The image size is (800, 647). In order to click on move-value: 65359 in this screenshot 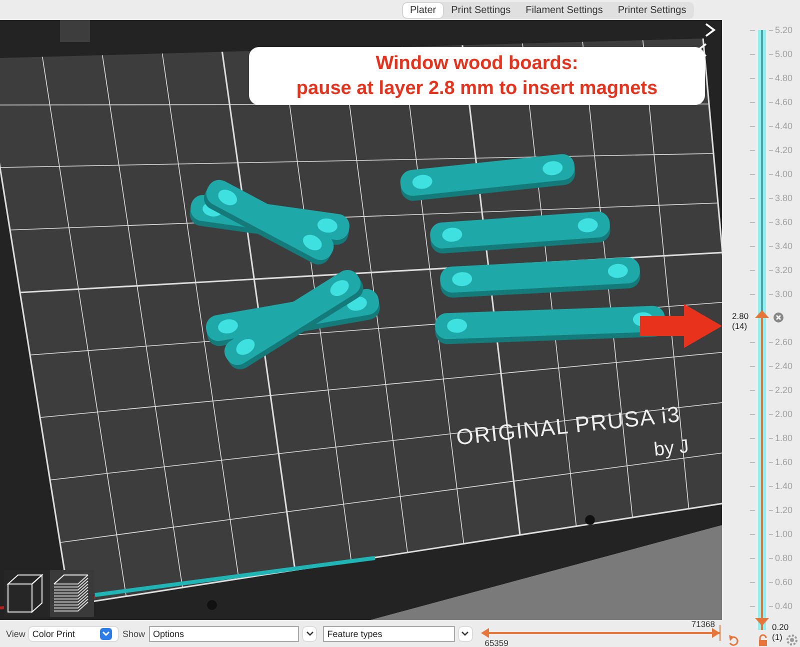, I will do `click(496, 642)`.